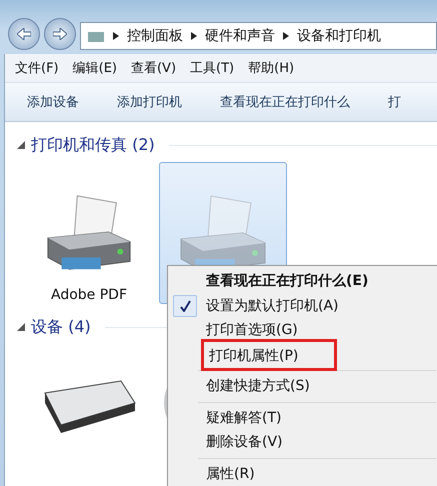 This screenshot has width=437, height=486. Describe the element at coordinates (230, 473) in the screenshot. I see `menu-option: 属性(R)` at that location.